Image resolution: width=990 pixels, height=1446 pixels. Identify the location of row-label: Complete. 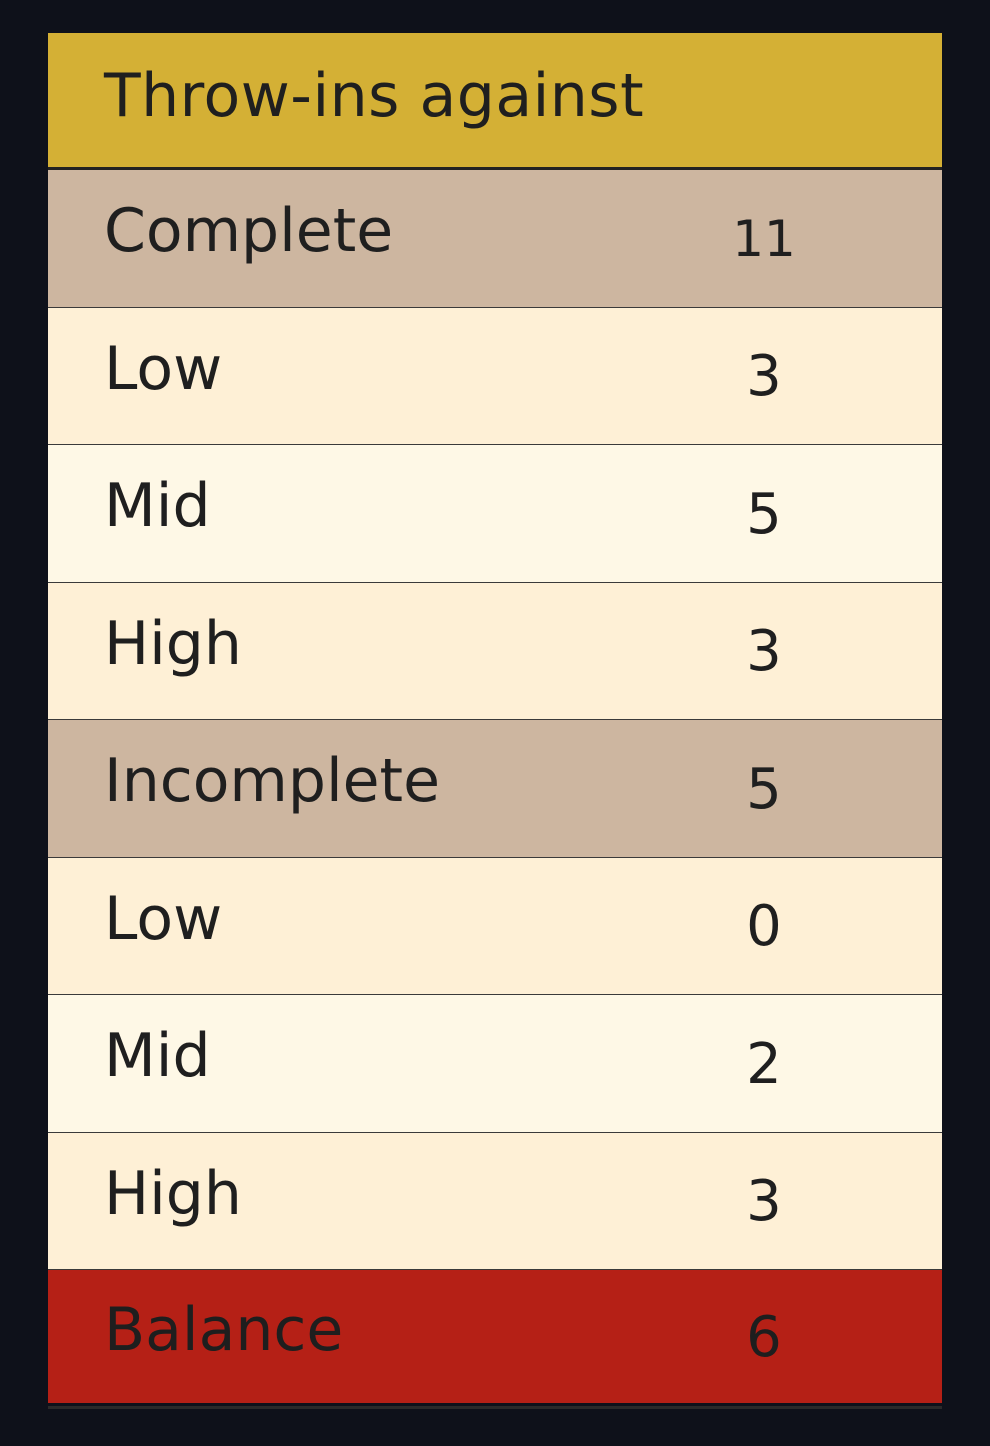
(249, 231).